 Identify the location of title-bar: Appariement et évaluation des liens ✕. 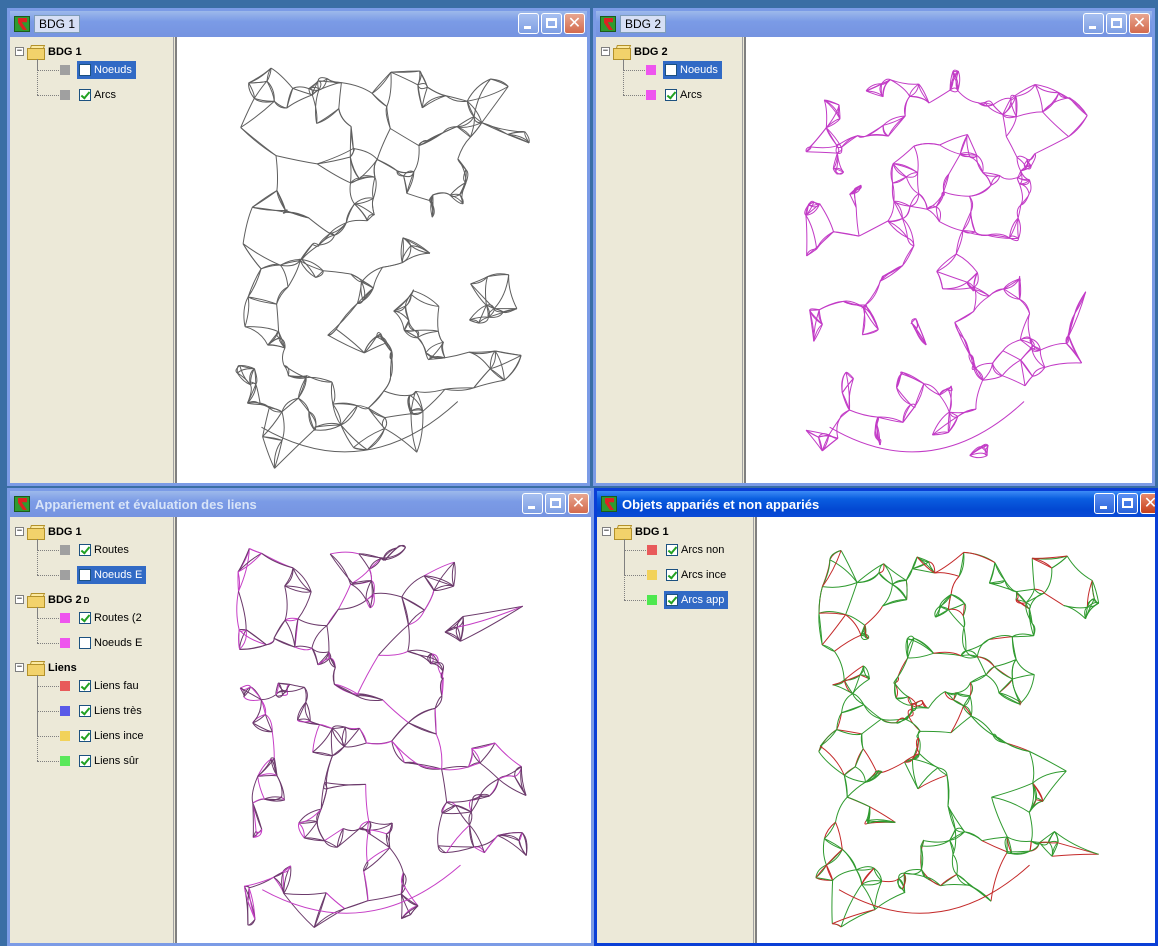
(300, 504).